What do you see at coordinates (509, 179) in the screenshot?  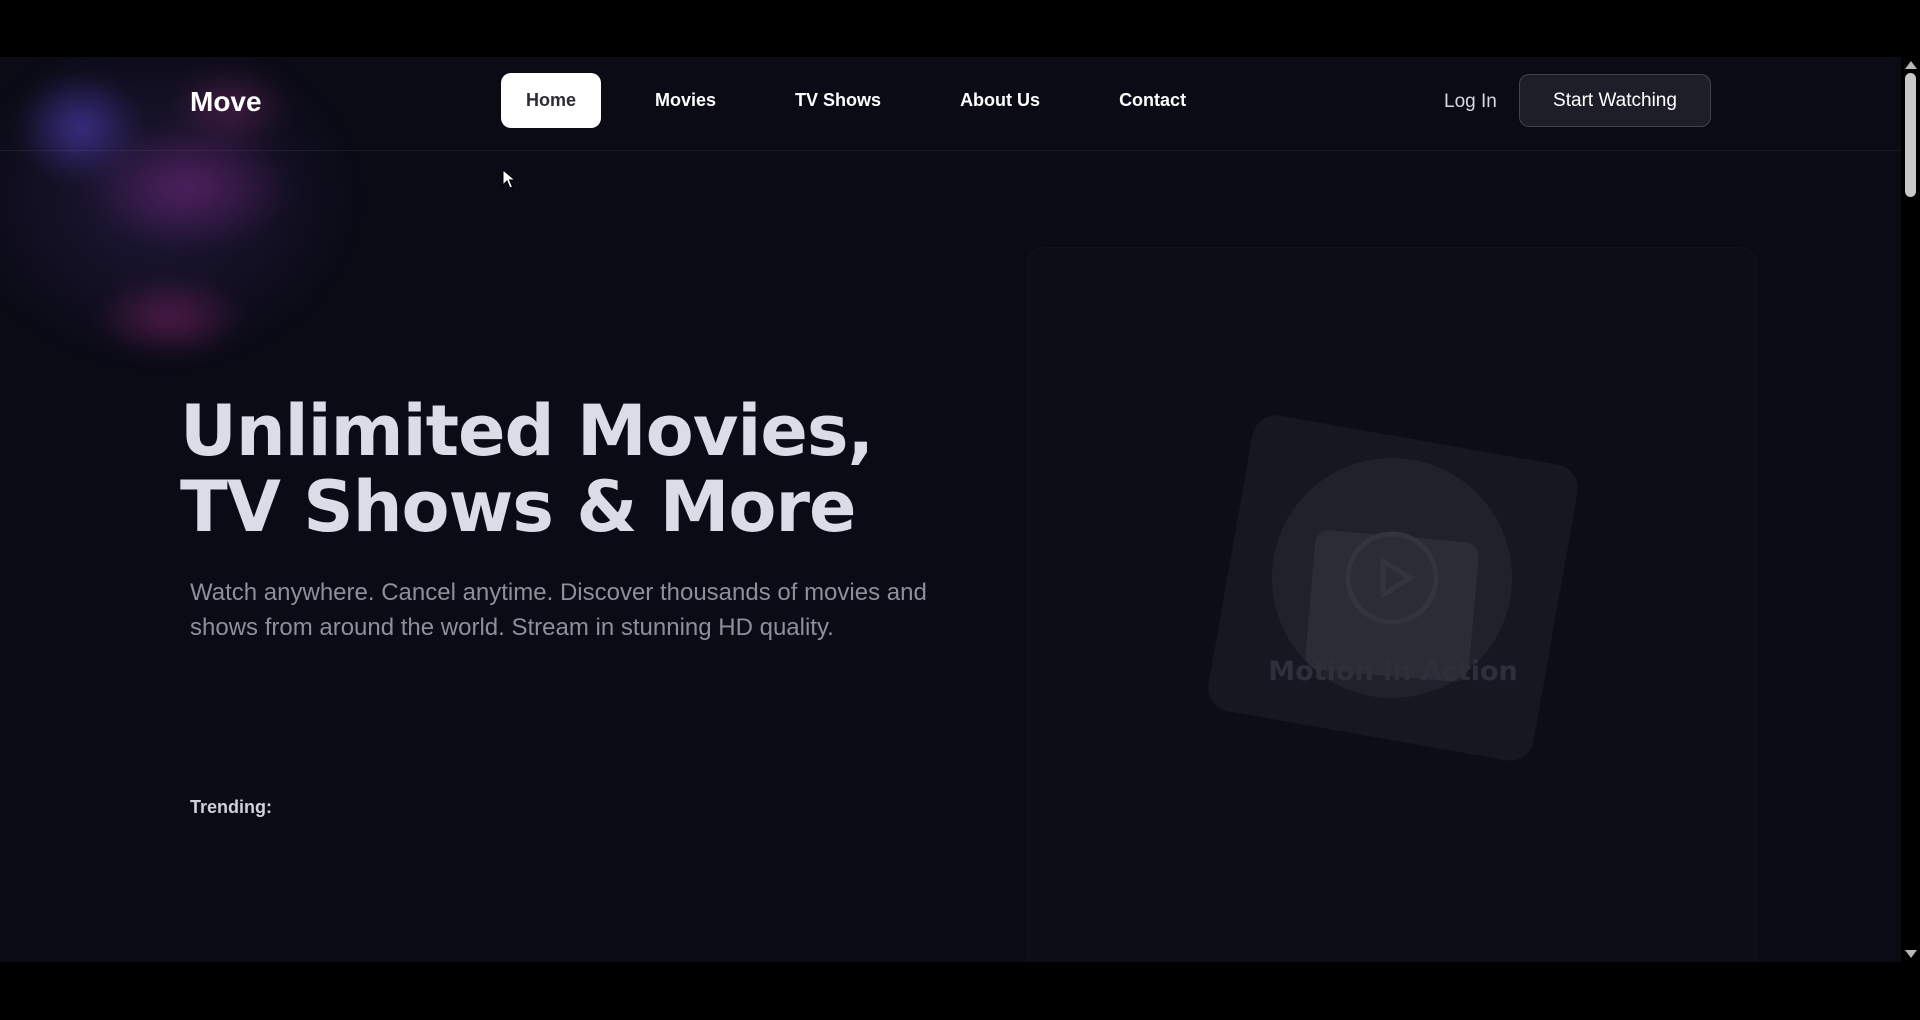 I see `mouse-cursor-icon` at bounding box center [509, 179].